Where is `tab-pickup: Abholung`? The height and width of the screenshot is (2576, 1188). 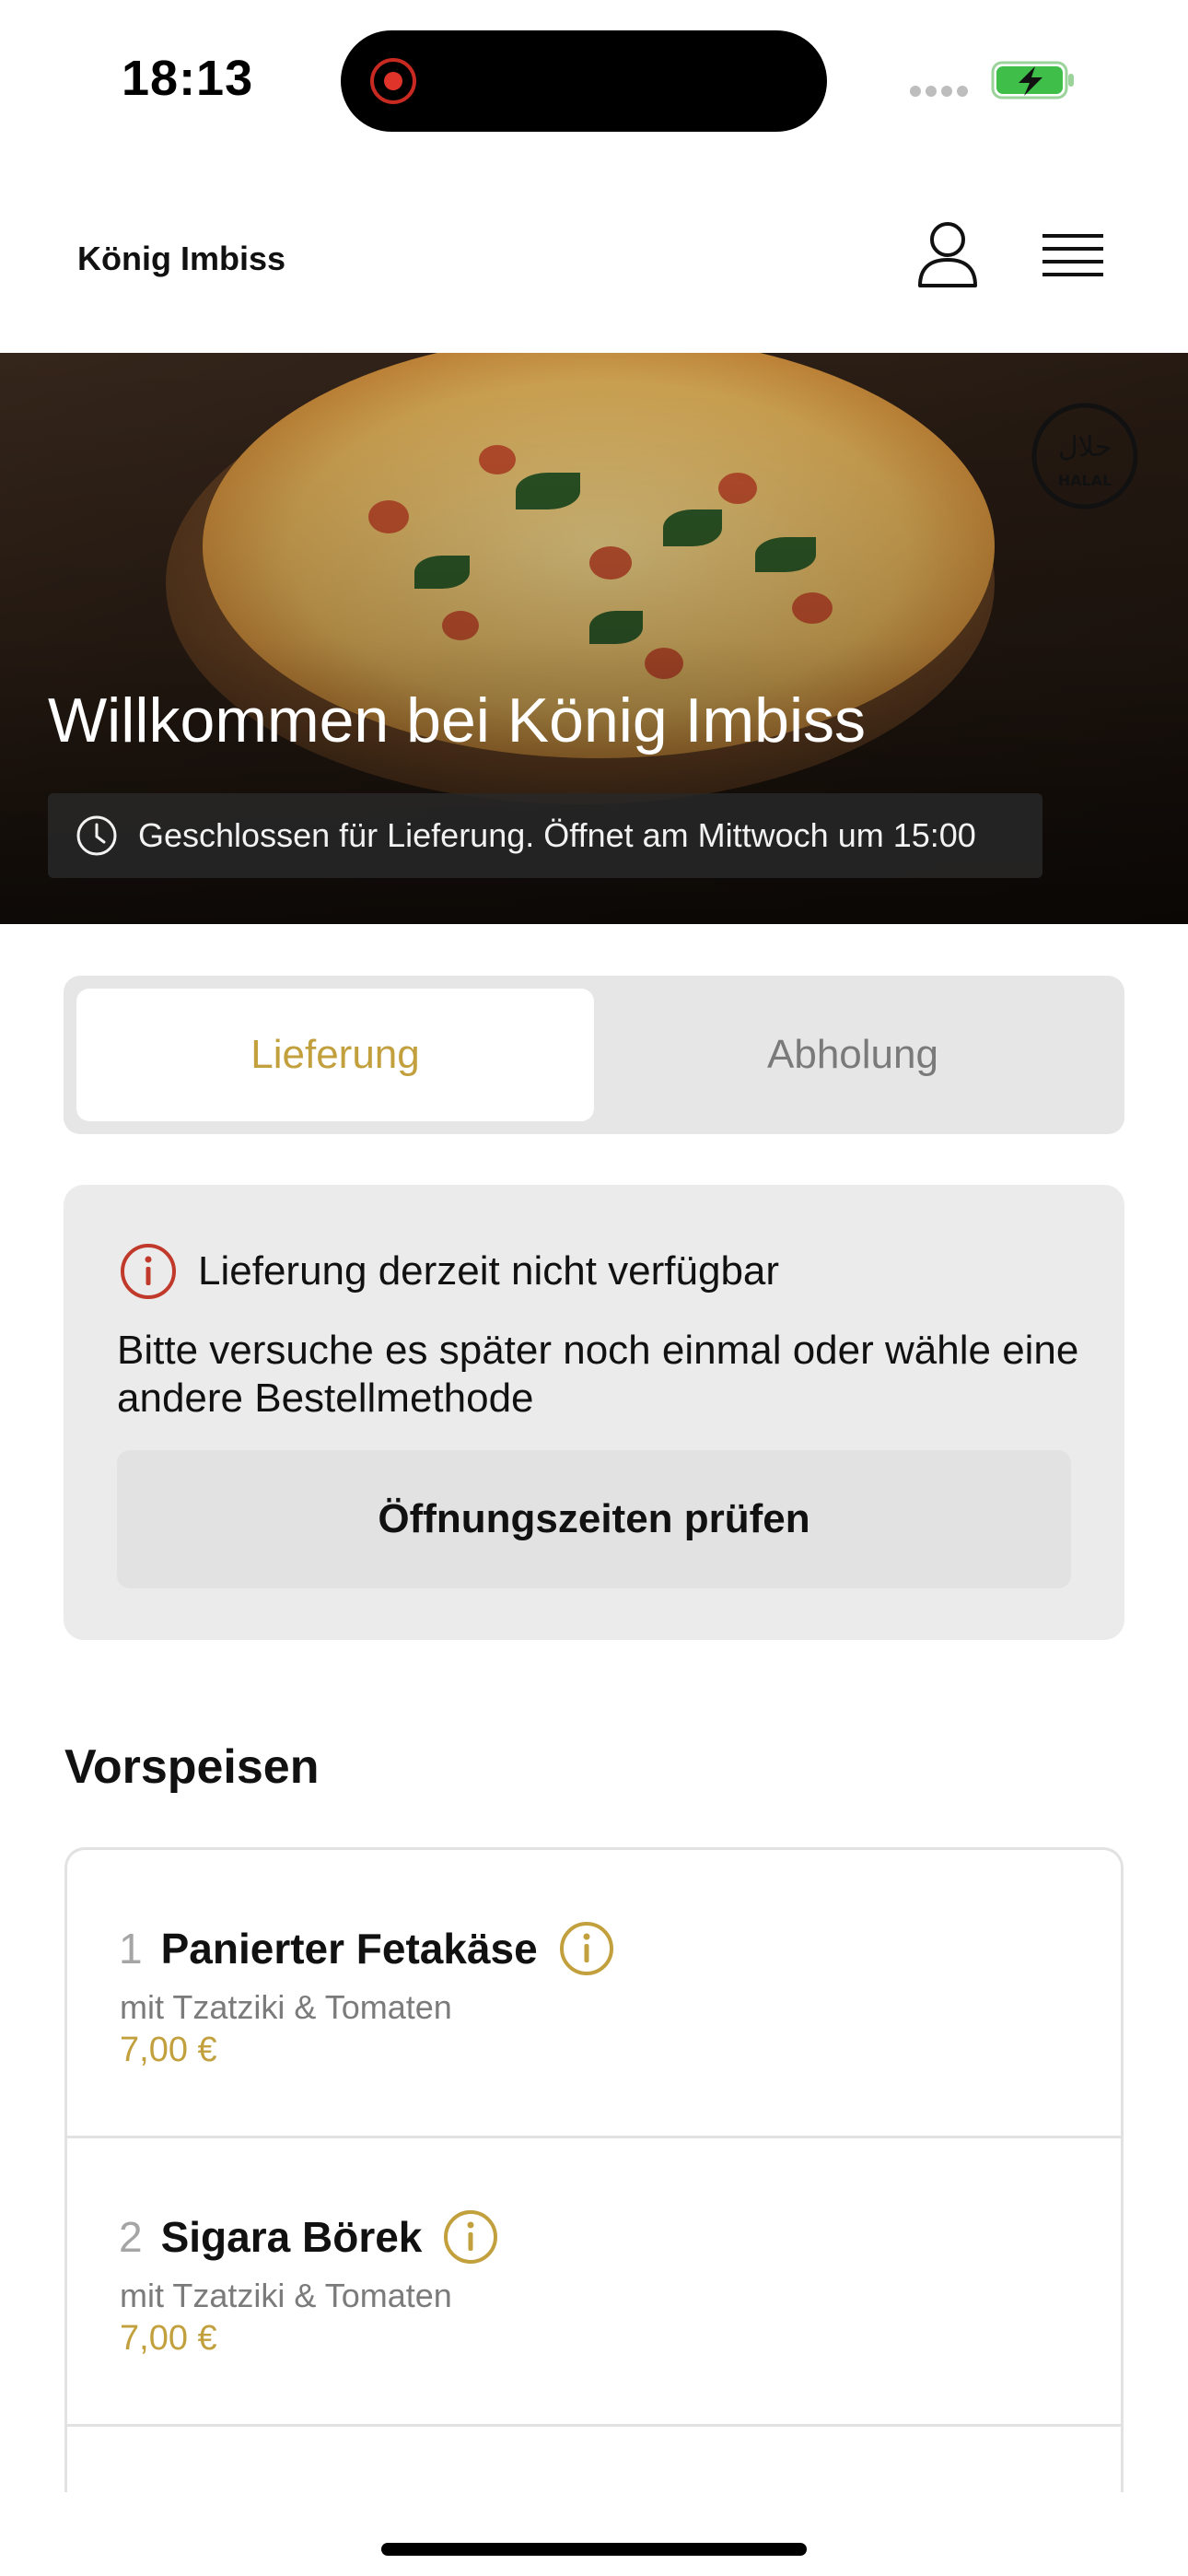 tab-pickup: Abholung is located at coordinates (853, 1055).